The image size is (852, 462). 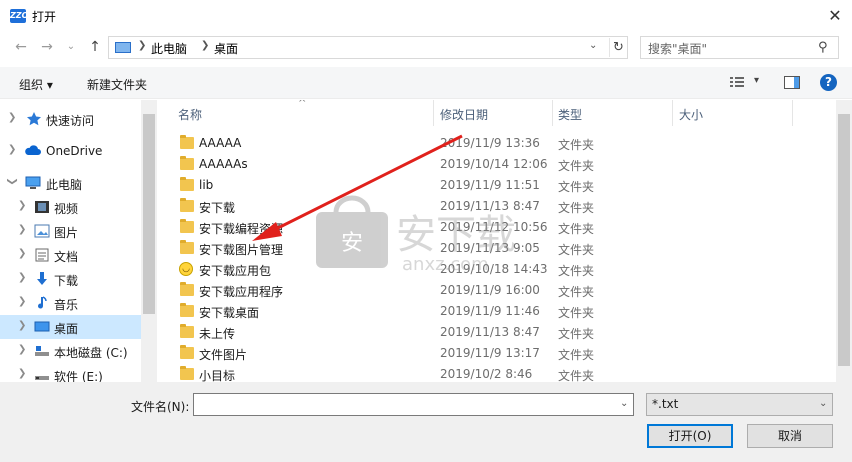 I want to click on file-date: 2019/11/12 10:56, so click(x=494, y=227).